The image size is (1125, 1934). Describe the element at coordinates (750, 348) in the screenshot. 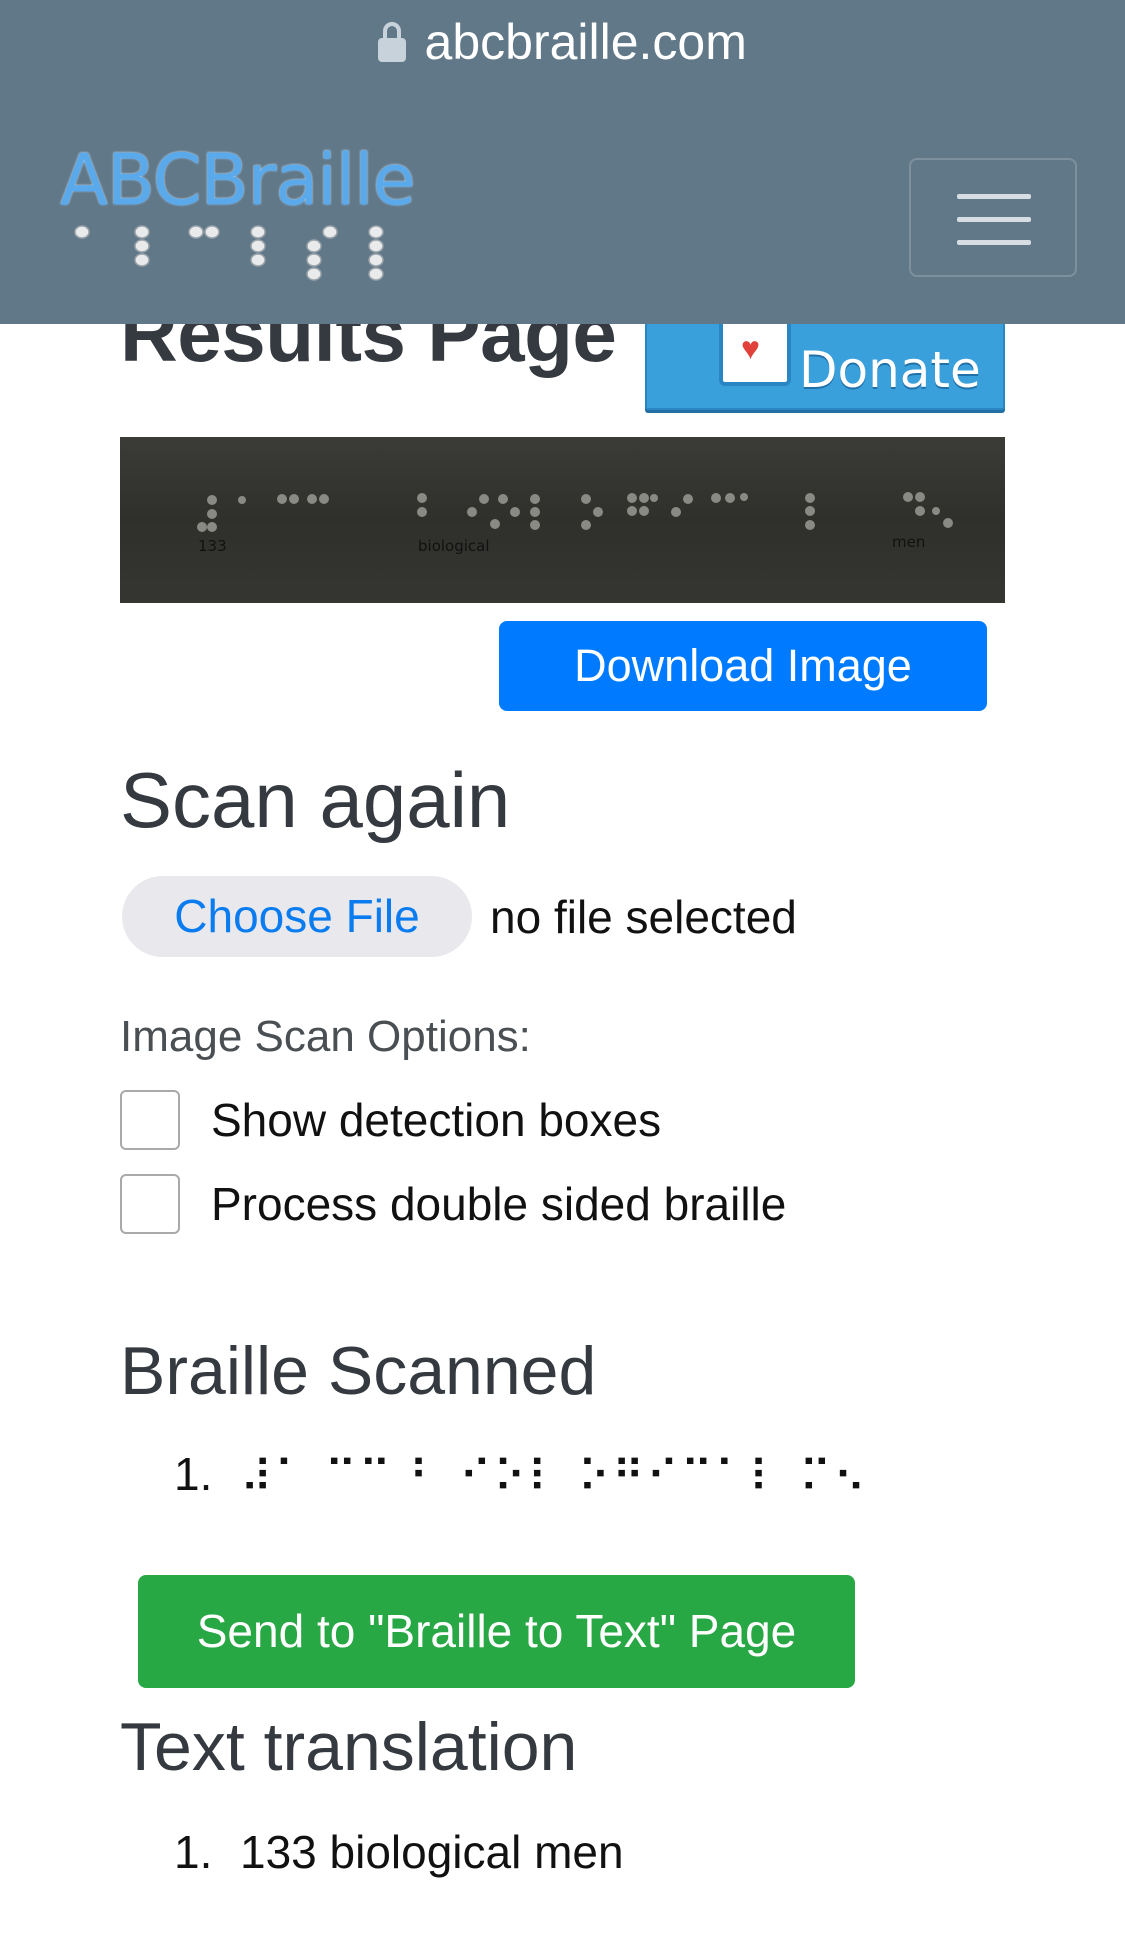

I see `heart-icon: ♥` at that location.